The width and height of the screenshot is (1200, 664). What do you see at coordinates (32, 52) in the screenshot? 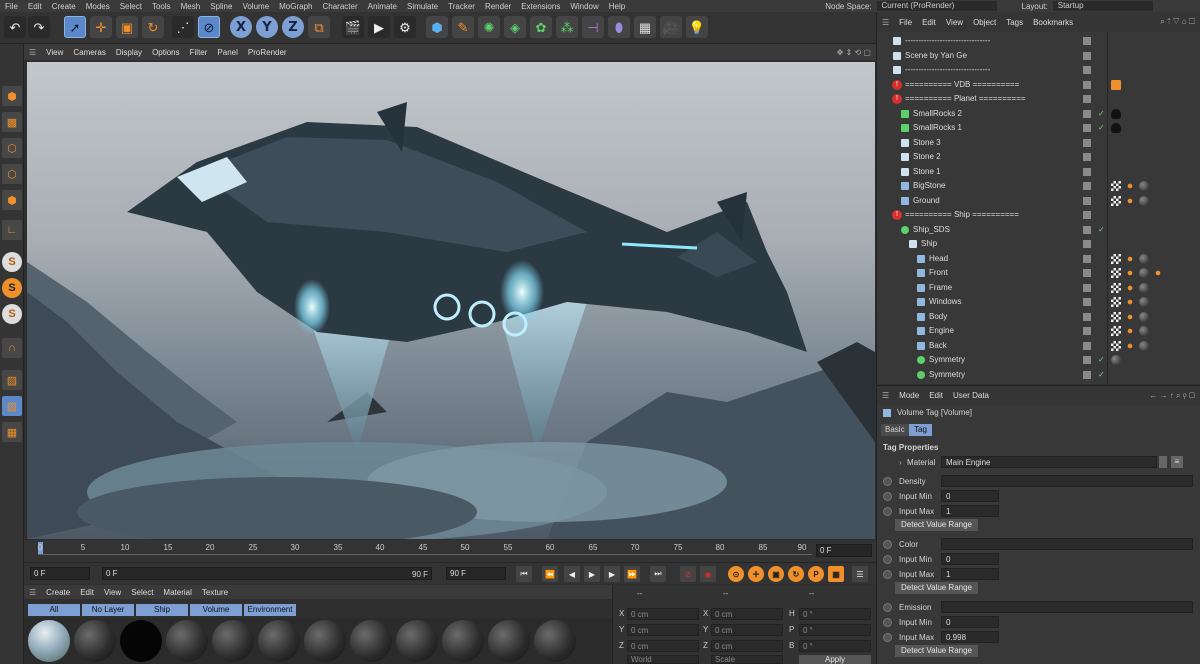
I see `viewport-menu-handle-icon: ☰` at bounding box center [32, 52].